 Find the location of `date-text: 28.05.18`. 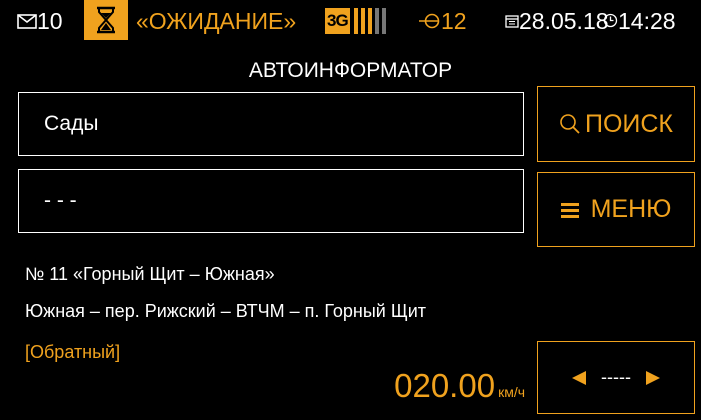

date-text: 28.05.18 is located at coordinates (564, 21).